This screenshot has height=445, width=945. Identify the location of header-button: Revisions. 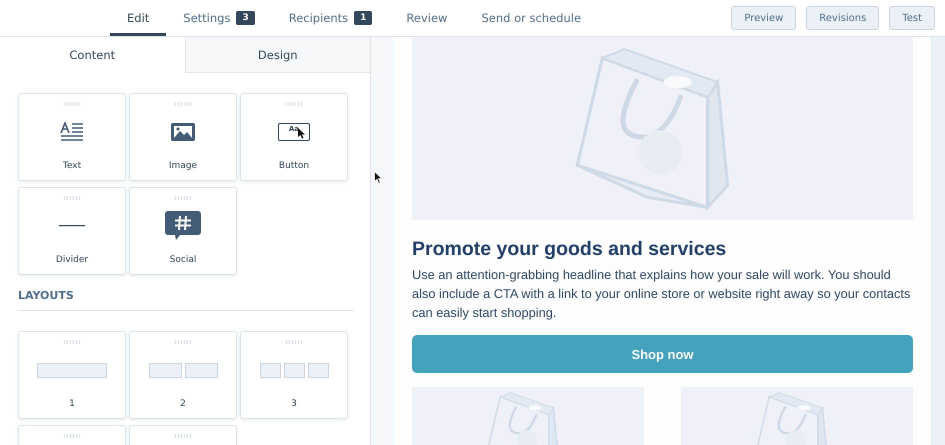
(843, 18).